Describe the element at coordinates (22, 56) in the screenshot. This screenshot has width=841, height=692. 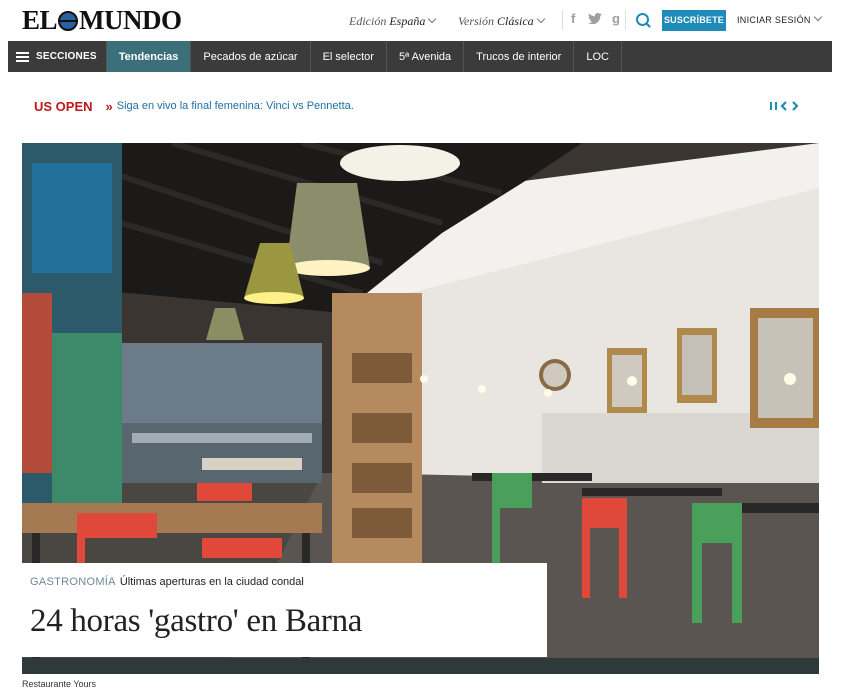
I see `hamburger-icon` at that location.